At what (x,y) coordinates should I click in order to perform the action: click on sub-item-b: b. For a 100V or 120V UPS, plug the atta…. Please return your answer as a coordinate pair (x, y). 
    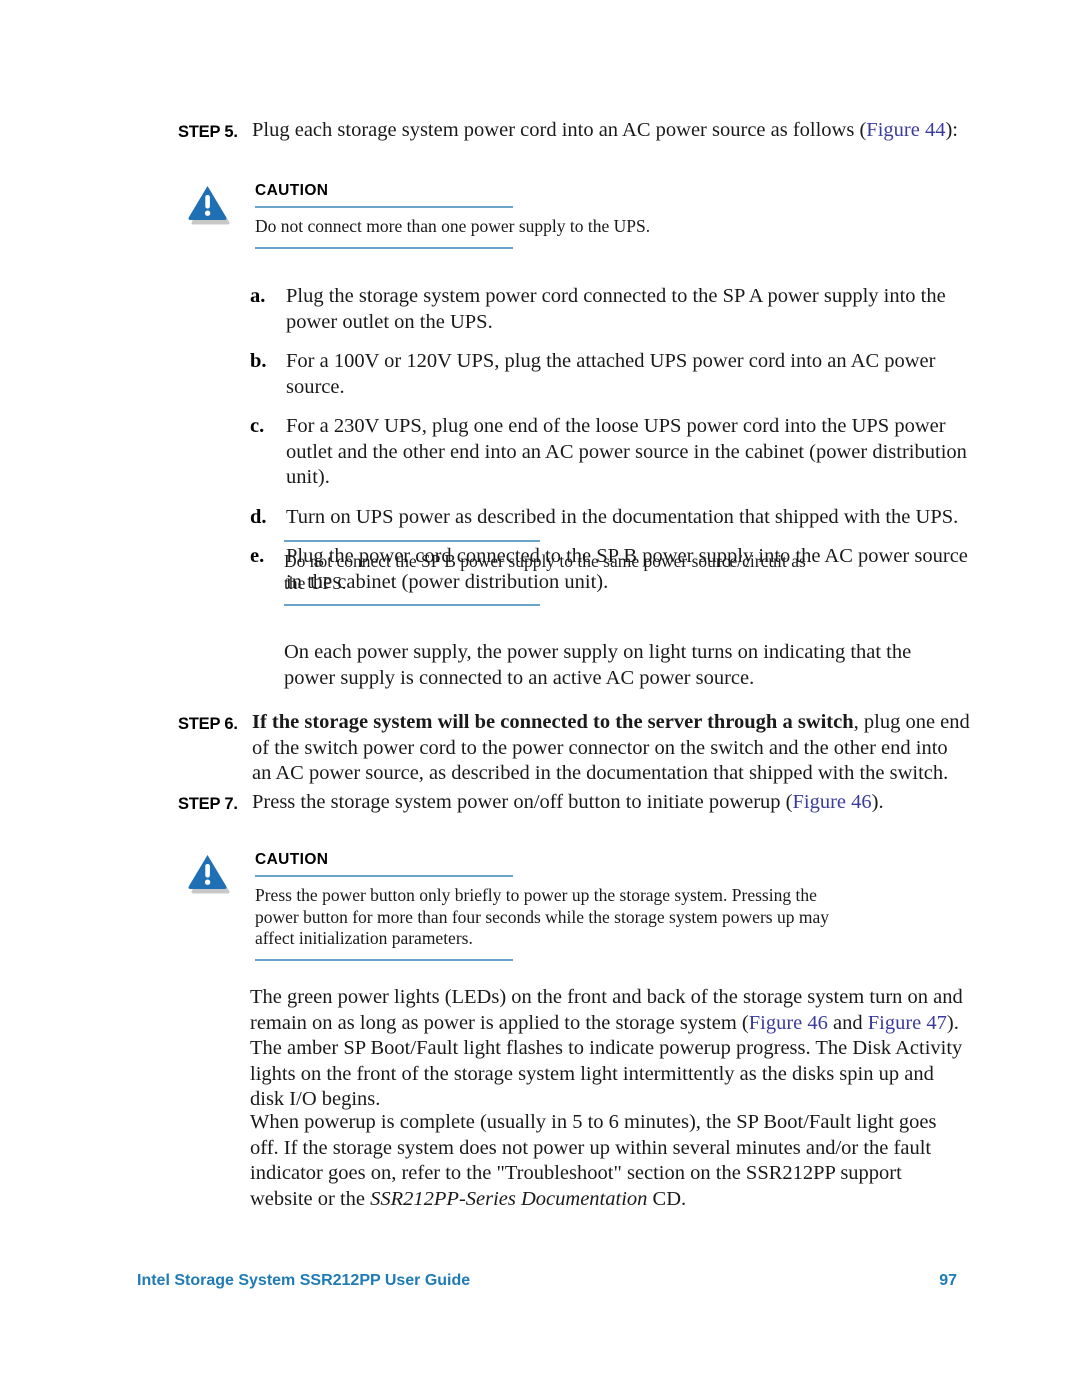
    Looking at the image, I should click on (609, 374).